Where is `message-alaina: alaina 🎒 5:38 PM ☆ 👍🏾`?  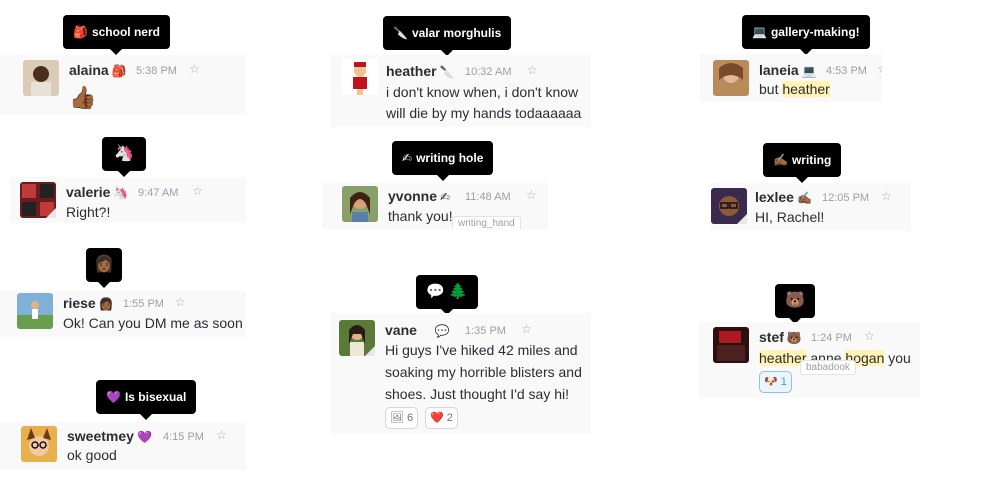 message-alaina: alaina 🎒 5:38 PM ☆ 👍🏾 is located at coordinates (123, 85).